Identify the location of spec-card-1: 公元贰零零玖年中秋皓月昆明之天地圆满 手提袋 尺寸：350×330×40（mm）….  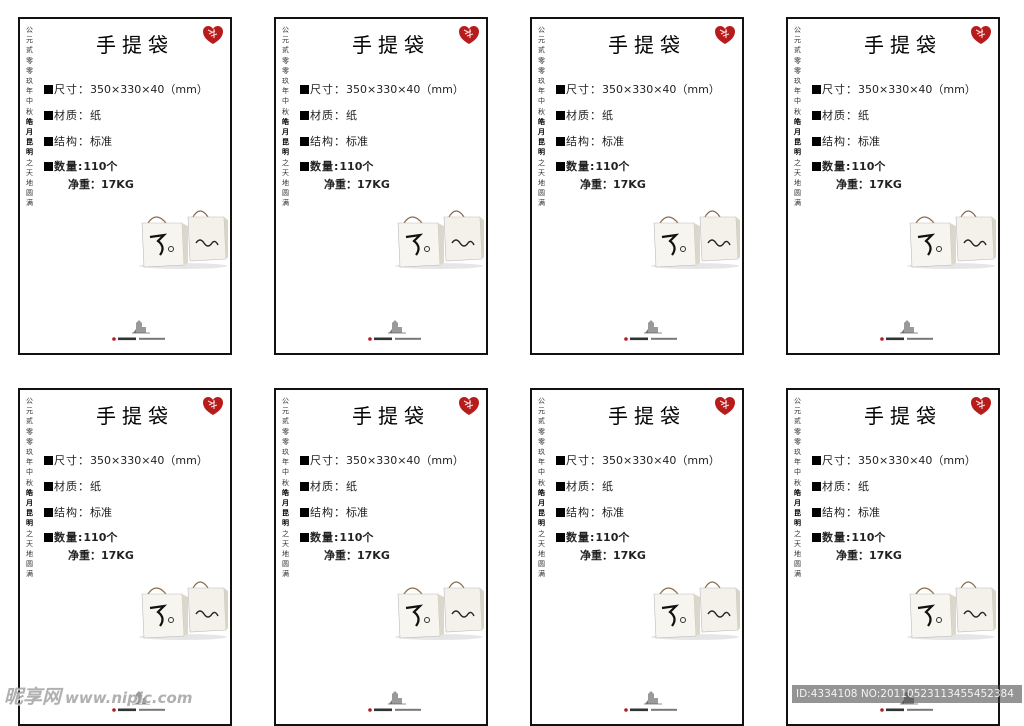
(125, 186).